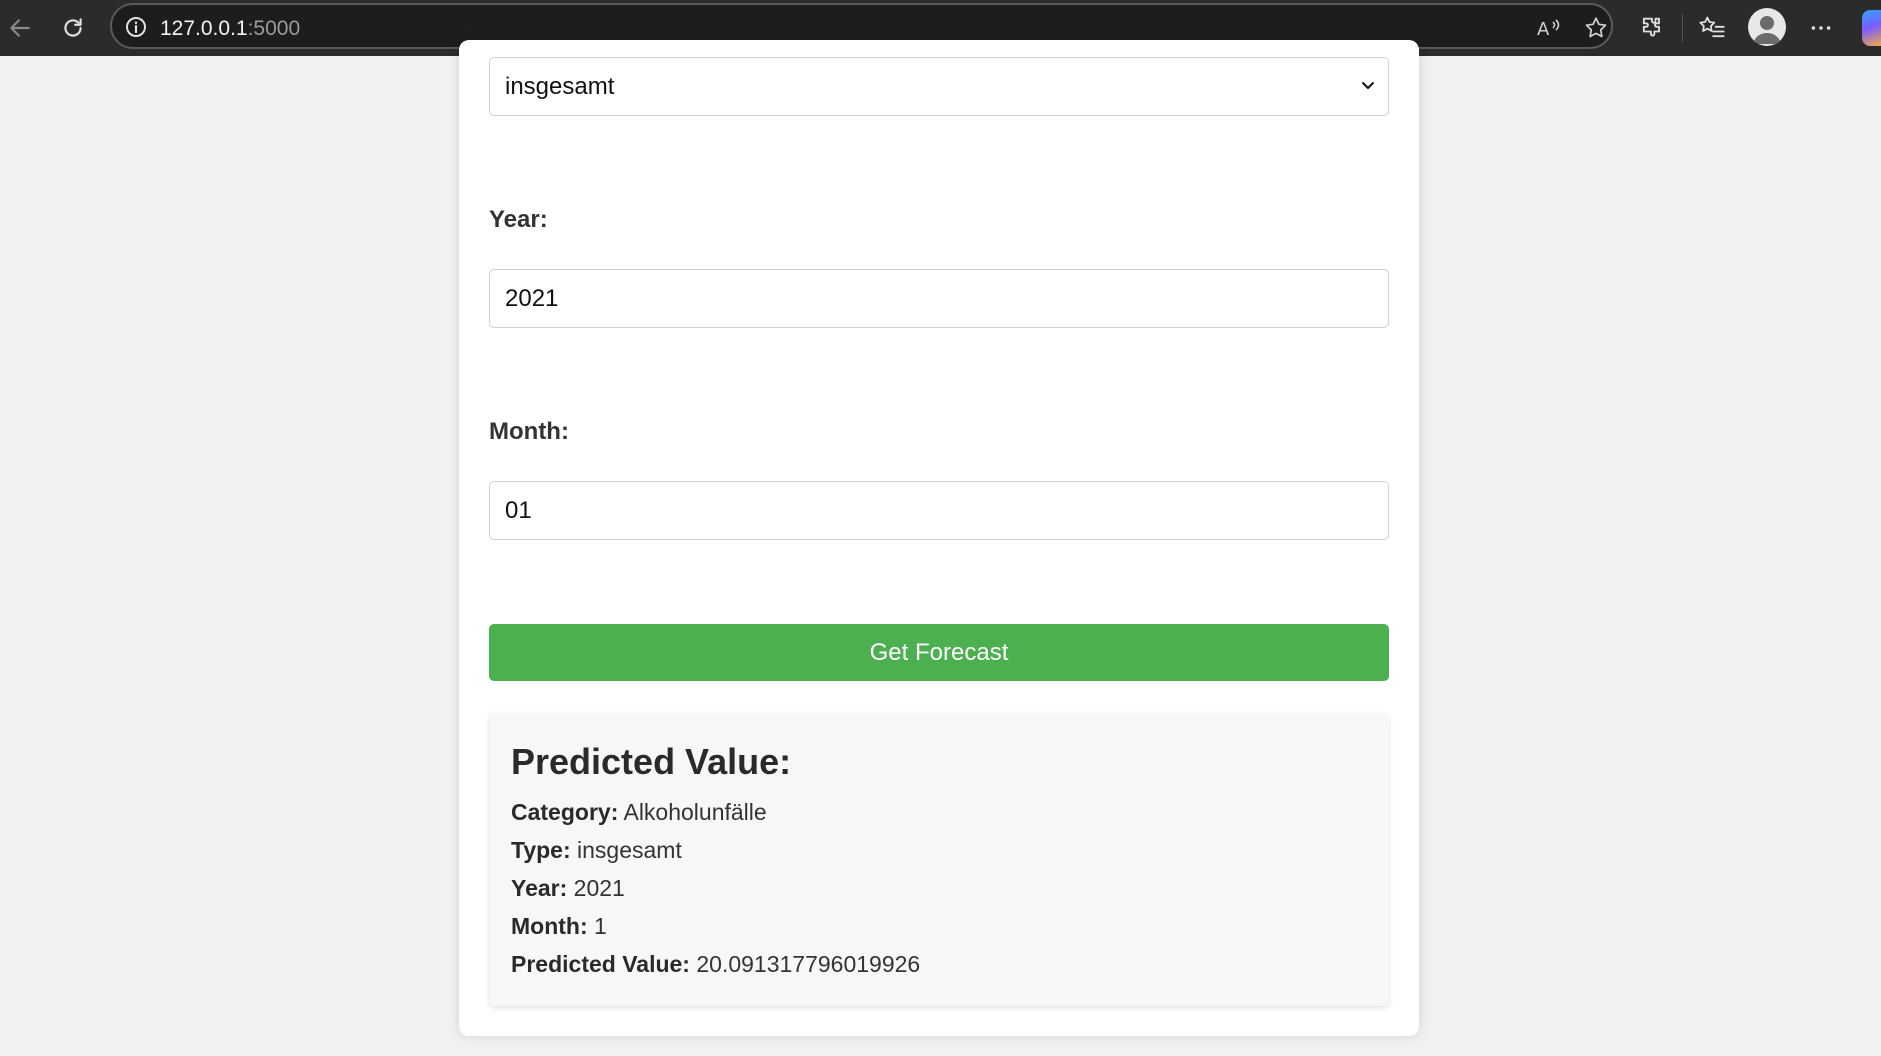 The width and height of the screenshot is (1881, 1056). Describe the element at coordinates (808, 964) in the screenshot. I see `result-predicted-value: 20.091317796019926` at that location.